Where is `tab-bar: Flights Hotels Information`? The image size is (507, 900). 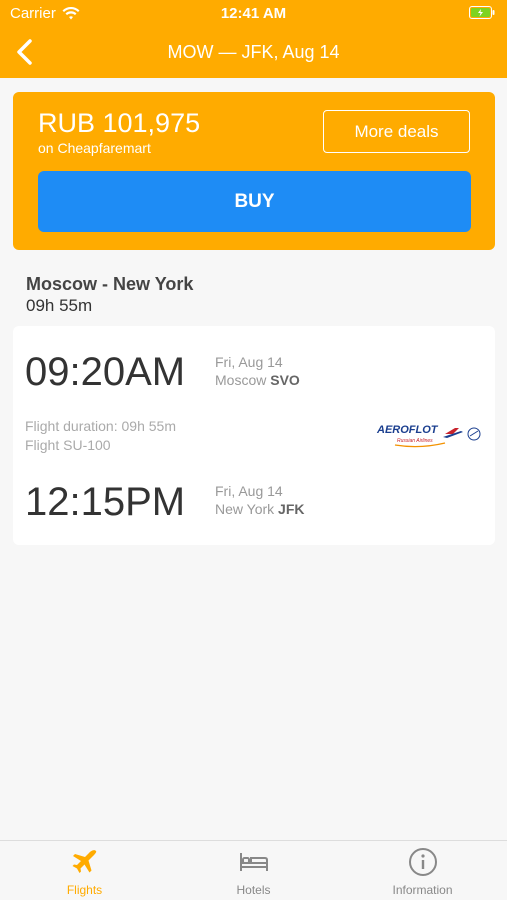
tab-bar: Flights Hotels Information is located at coordinates (253, 870).